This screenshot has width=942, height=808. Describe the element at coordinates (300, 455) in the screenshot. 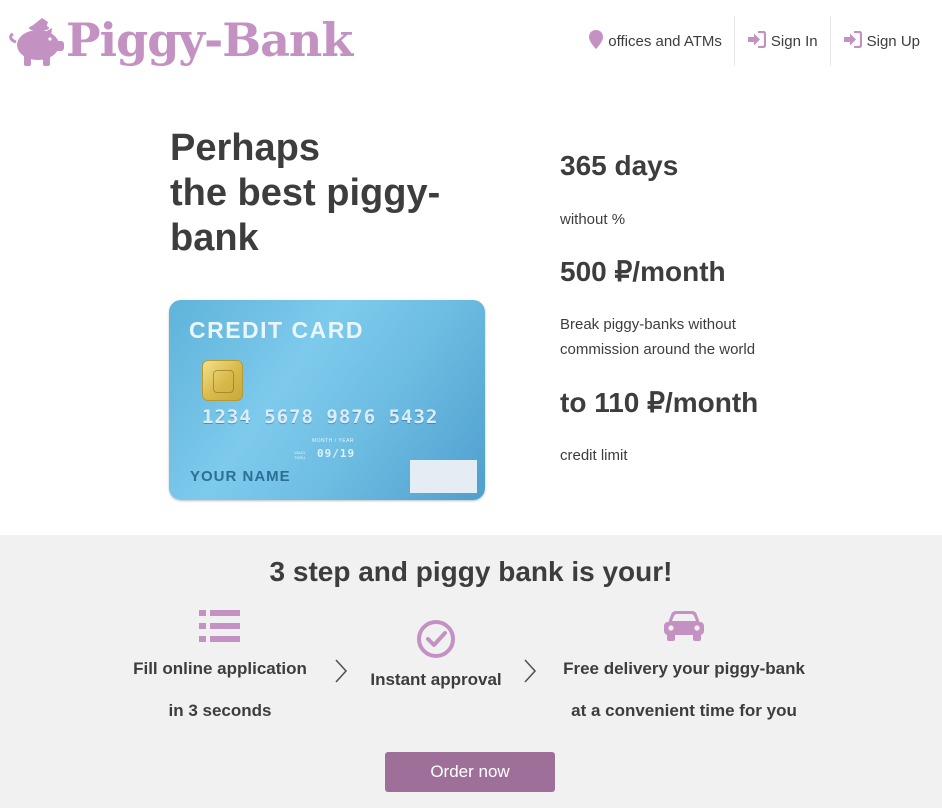

I see `card-valid-small: VALID THRU` at that location.